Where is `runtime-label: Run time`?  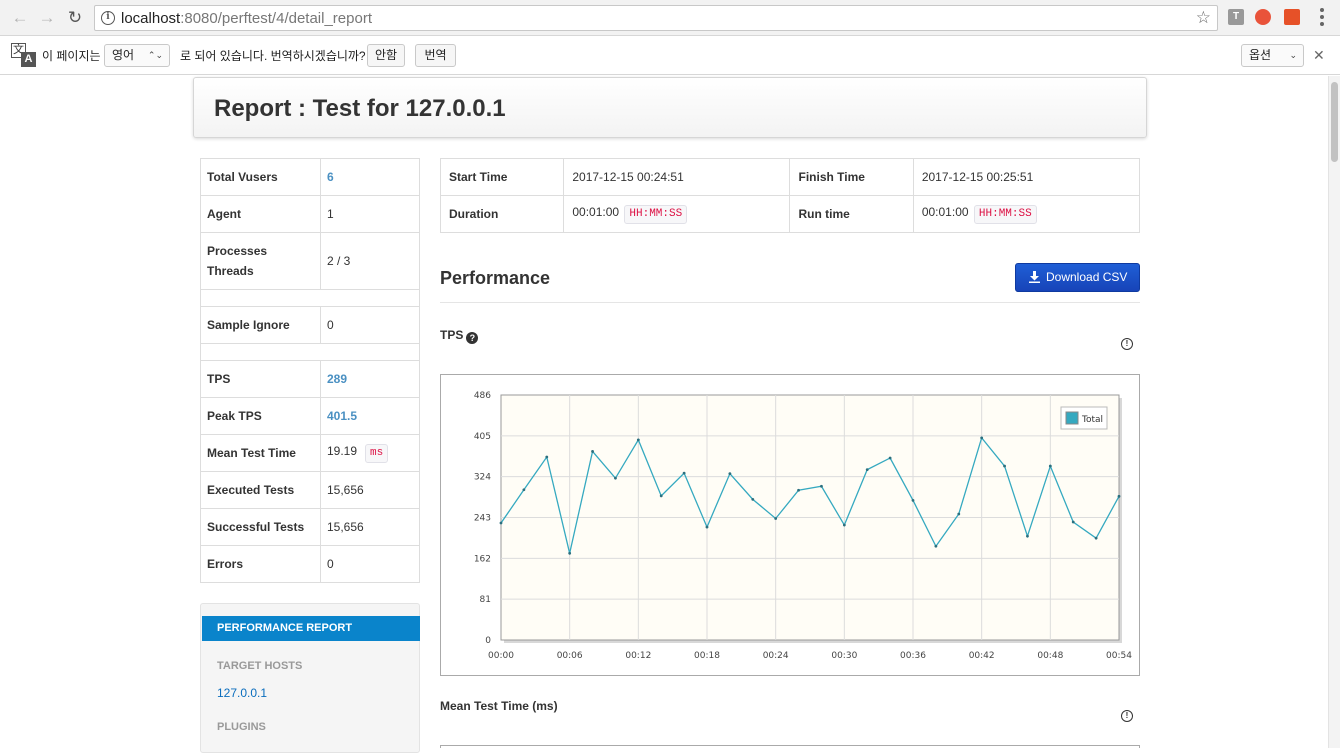
runtime-label: Run time is located at coordinates (851, 214).